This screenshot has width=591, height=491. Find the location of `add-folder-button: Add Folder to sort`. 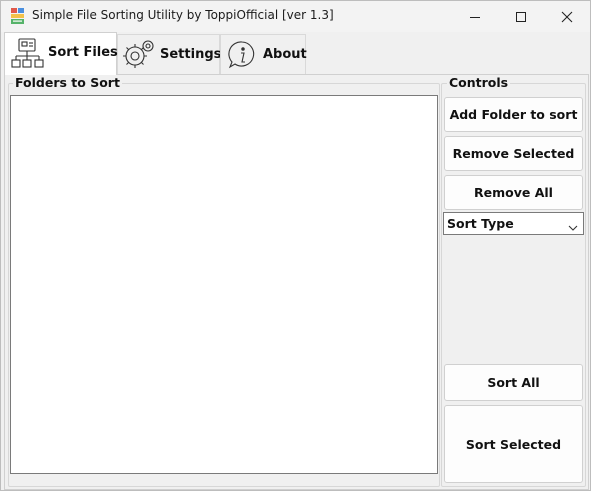

add-folder-button: Add Folder to sort is located at coordinates (513, 114).